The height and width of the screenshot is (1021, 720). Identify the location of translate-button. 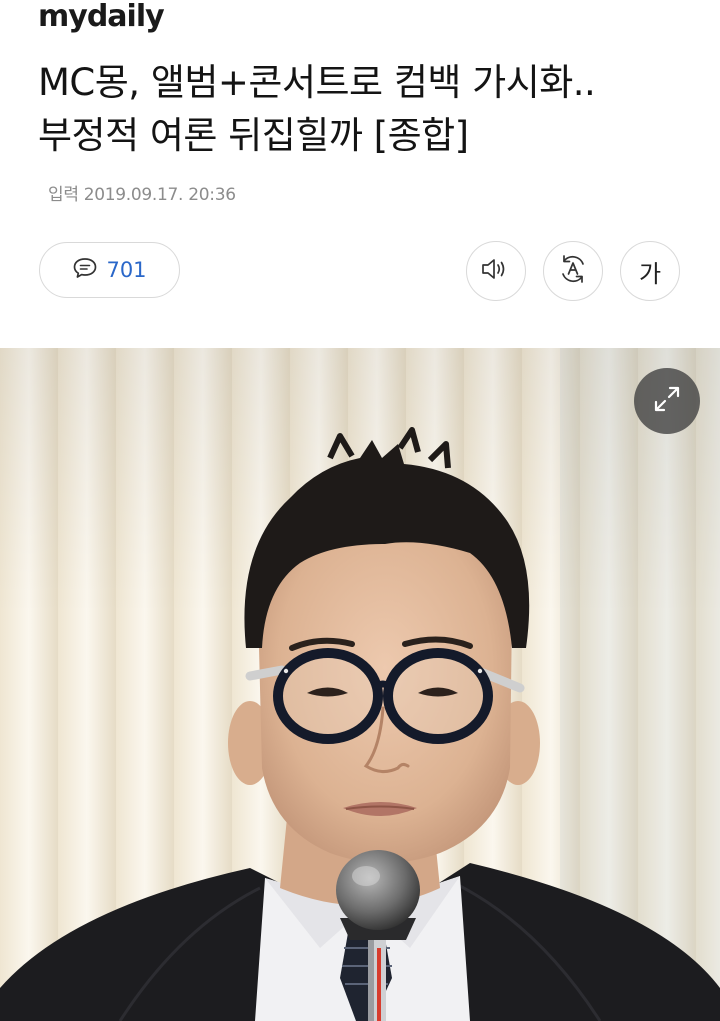
(573, 271).